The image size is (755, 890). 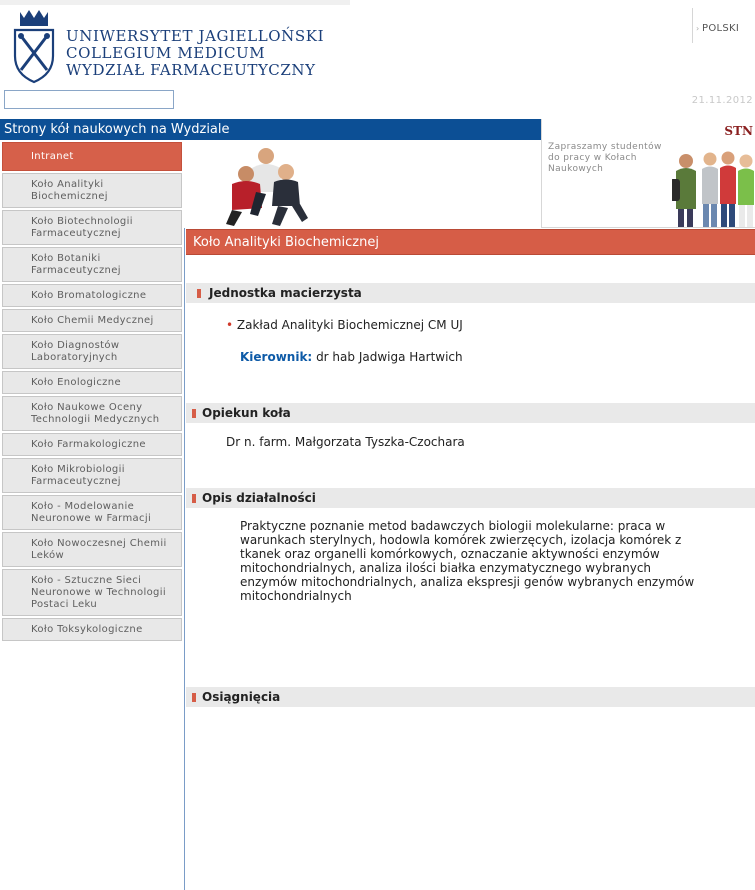 What do you see at coordinates (191, 70) in the screenshot?
I see `university-name-line-3: WYDZIAŁ FARMACEUTYCZNY` at bounding box center [191, 70].